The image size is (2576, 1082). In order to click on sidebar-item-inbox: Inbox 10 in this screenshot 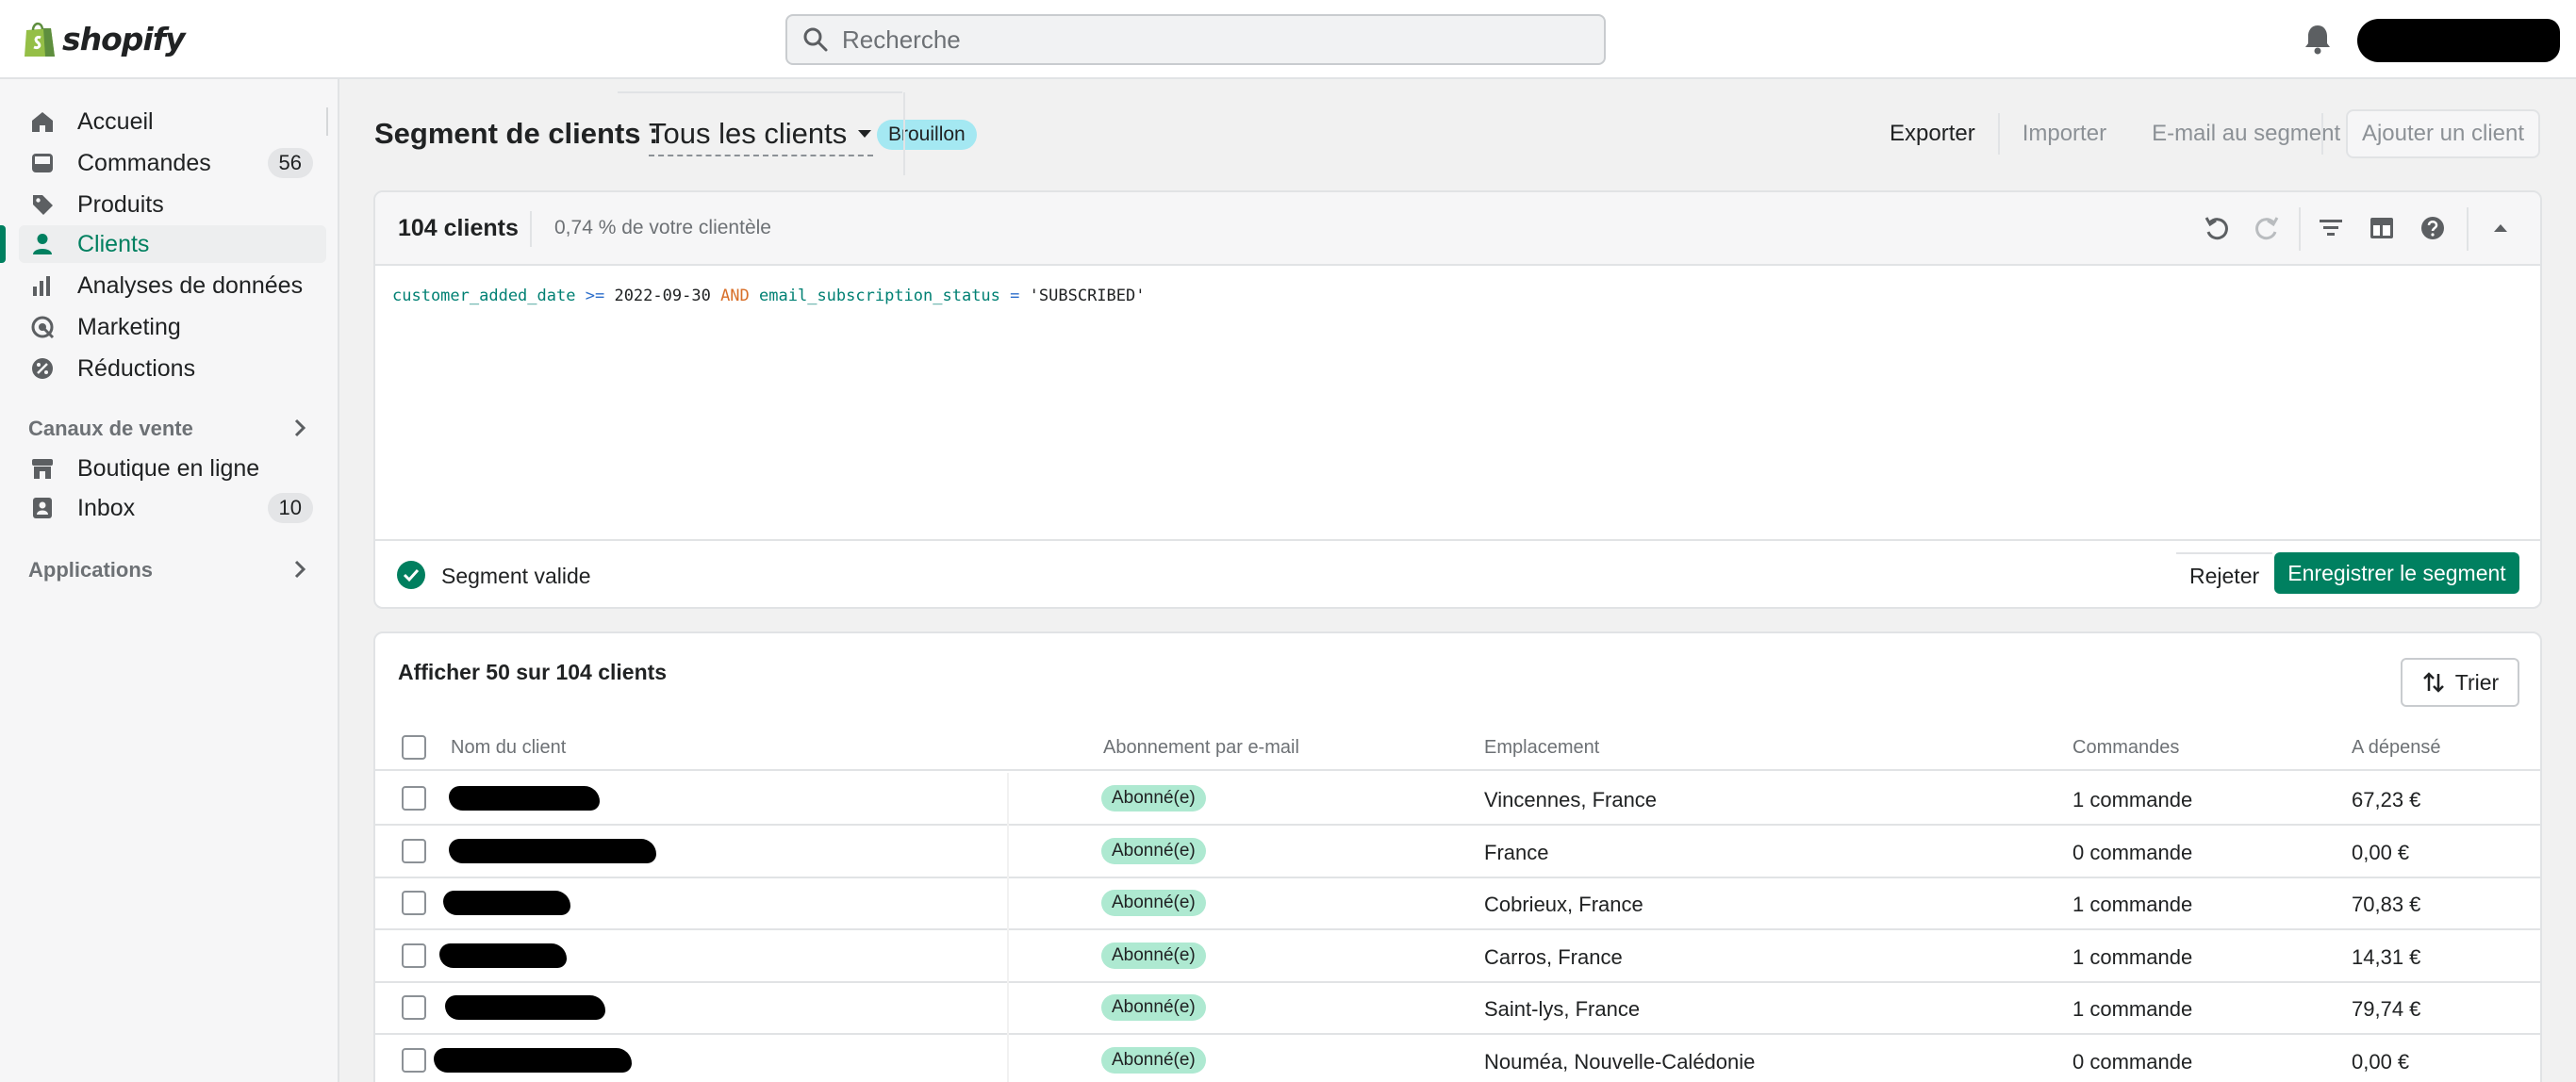, I will do `click(172, 508)`.